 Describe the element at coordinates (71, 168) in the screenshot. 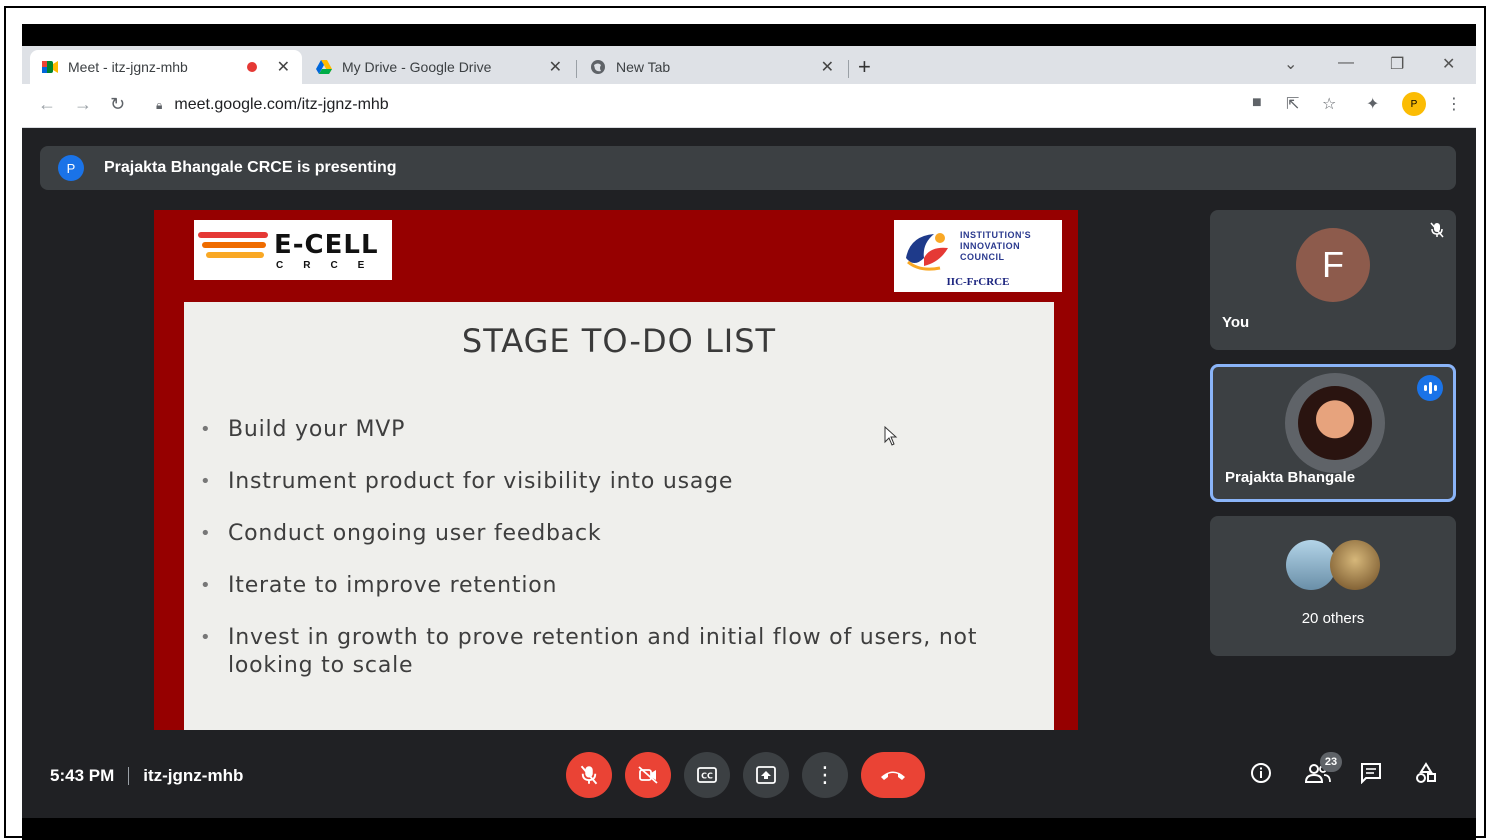

I see `presenter-avatar: P` at that location.